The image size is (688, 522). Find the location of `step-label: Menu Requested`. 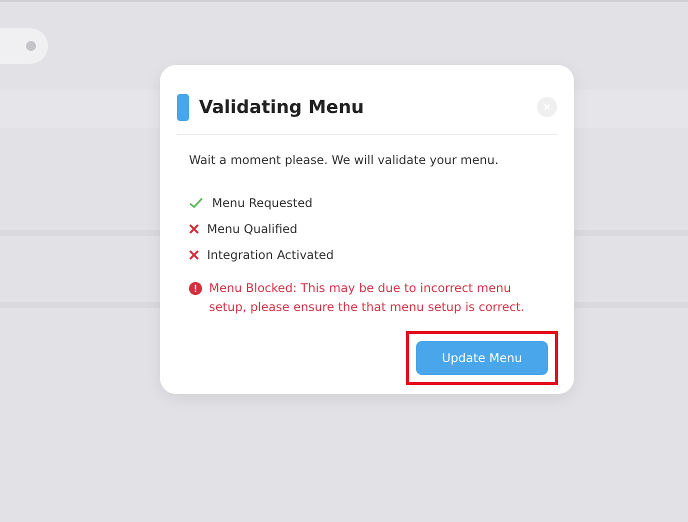

step-label: Menu Requested is located at coordinates (262, 203).